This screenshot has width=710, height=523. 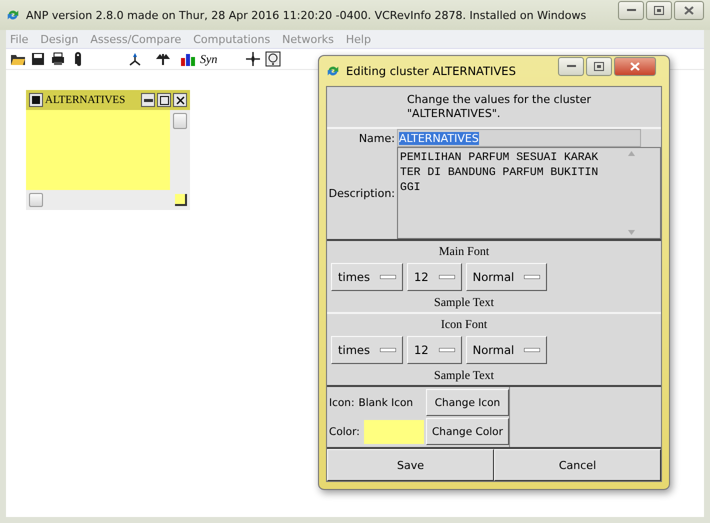 I want to click on icon-value: Blank Icon, so click(x=386, y=402).